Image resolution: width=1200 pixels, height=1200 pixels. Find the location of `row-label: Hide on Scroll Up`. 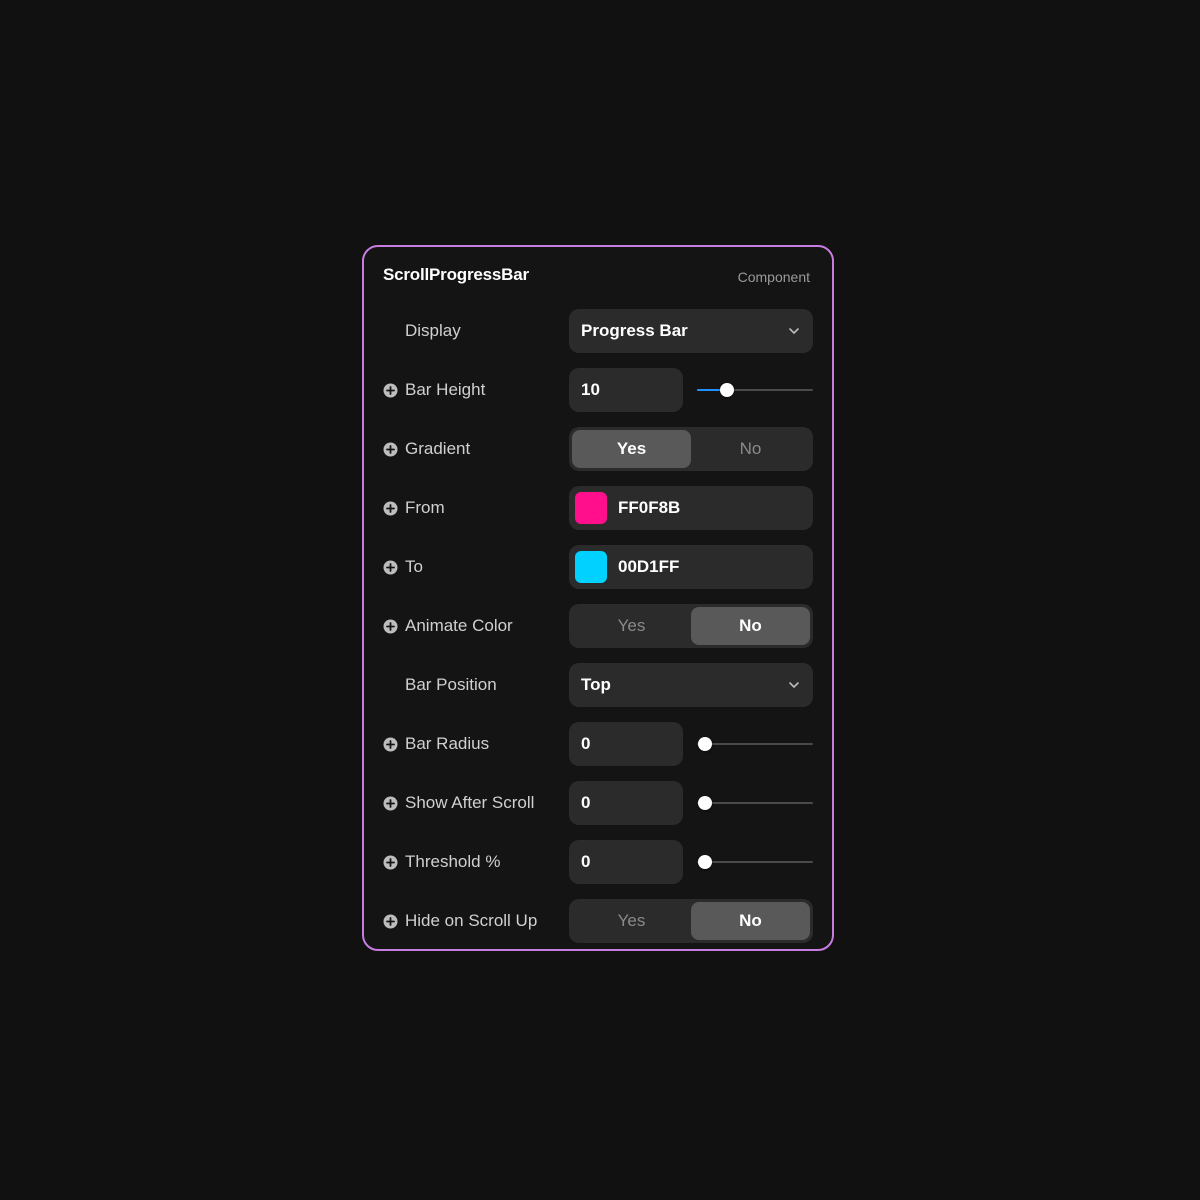

row-label: Hide on Scroll Up is located at coordinates (471, 920).